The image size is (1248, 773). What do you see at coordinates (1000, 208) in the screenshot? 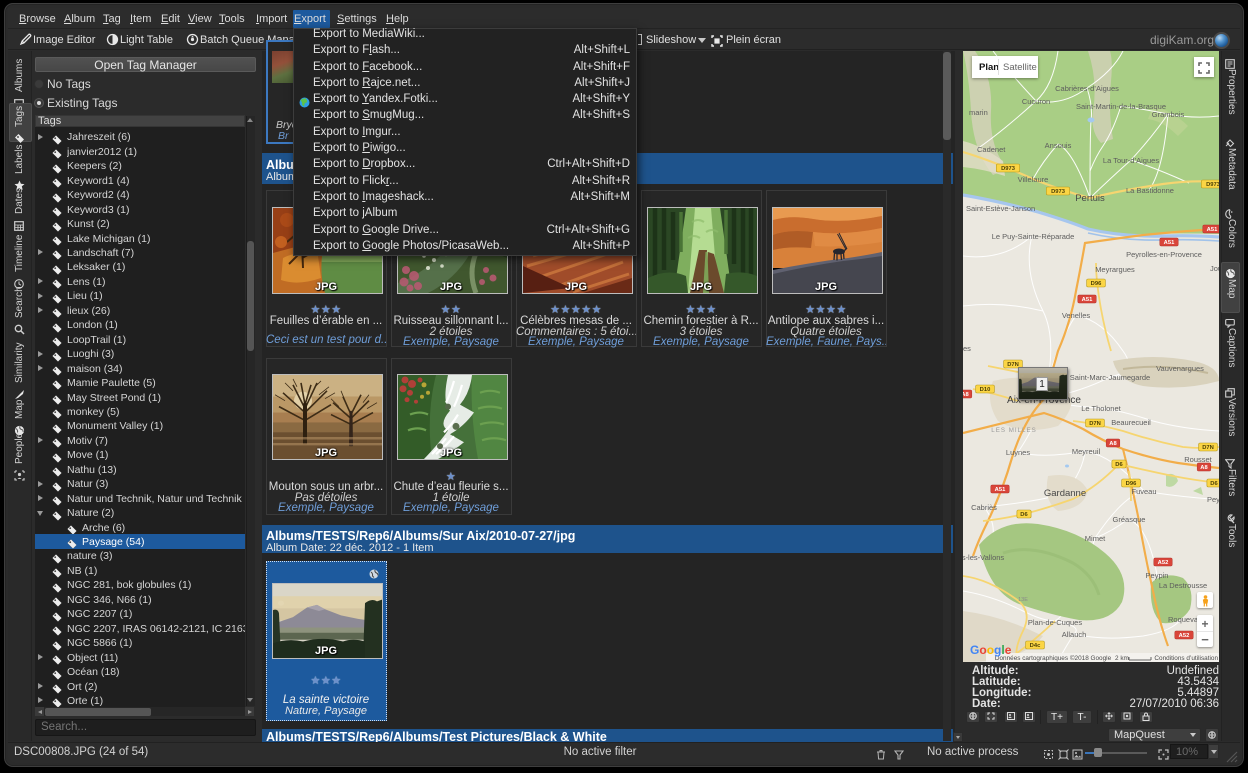
I see `svg-text: Saint-Estève-Janson` at bounding box center [1000, 208].